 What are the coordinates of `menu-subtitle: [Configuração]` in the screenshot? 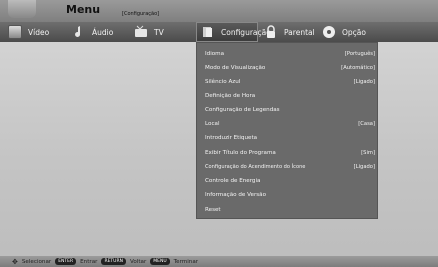 It's located at (141, 14).